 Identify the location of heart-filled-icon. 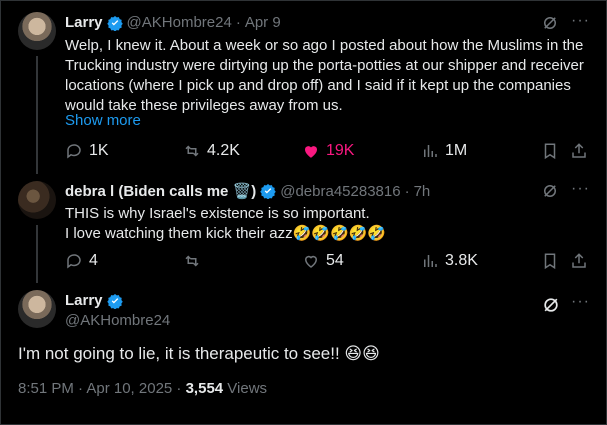
(311, 152).